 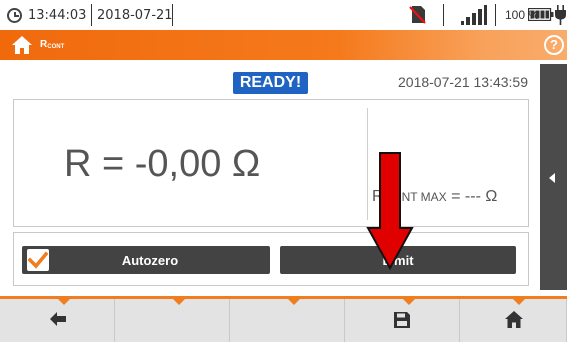 I want to click on button-row: Autozero Limit, so click(x=271, y=259).